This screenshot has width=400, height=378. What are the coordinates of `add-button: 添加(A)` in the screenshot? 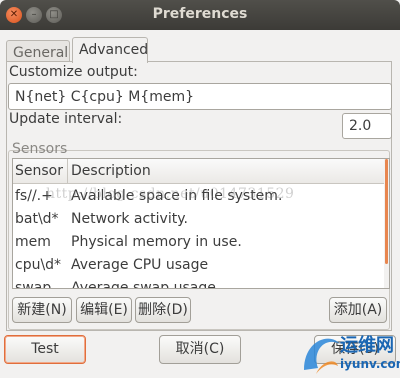 It's located at (358, 310).